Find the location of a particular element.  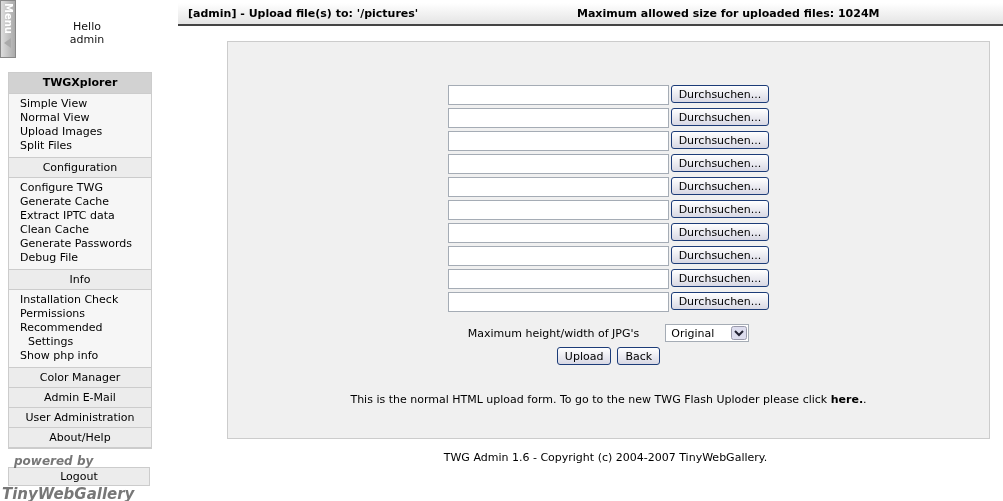

menu-heading: About/Help is located at coordinates (80, 438).